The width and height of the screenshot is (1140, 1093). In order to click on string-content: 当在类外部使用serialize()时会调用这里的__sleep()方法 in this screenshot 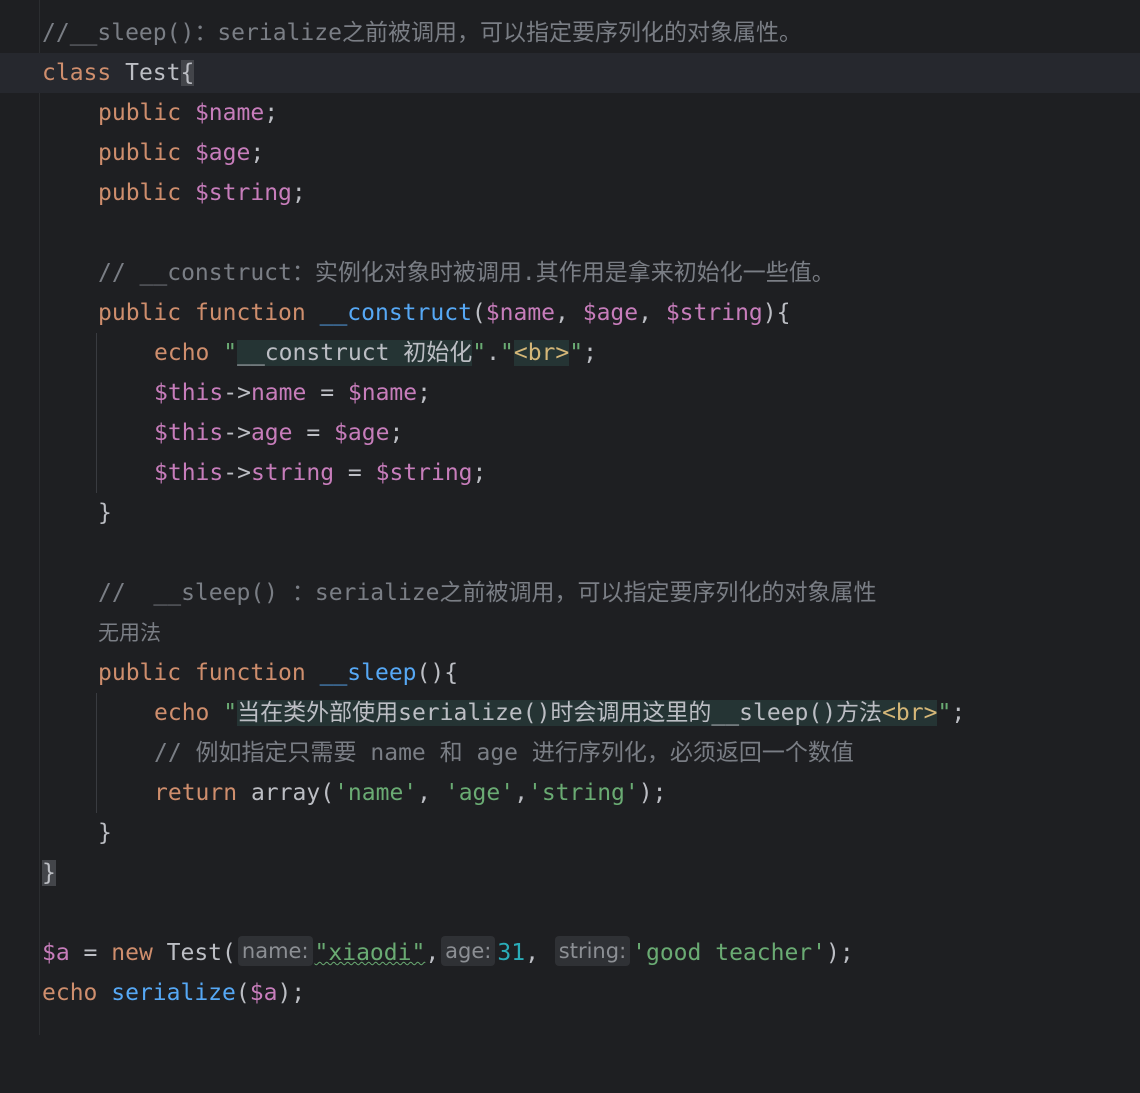, I will do `click(560, 713)`.